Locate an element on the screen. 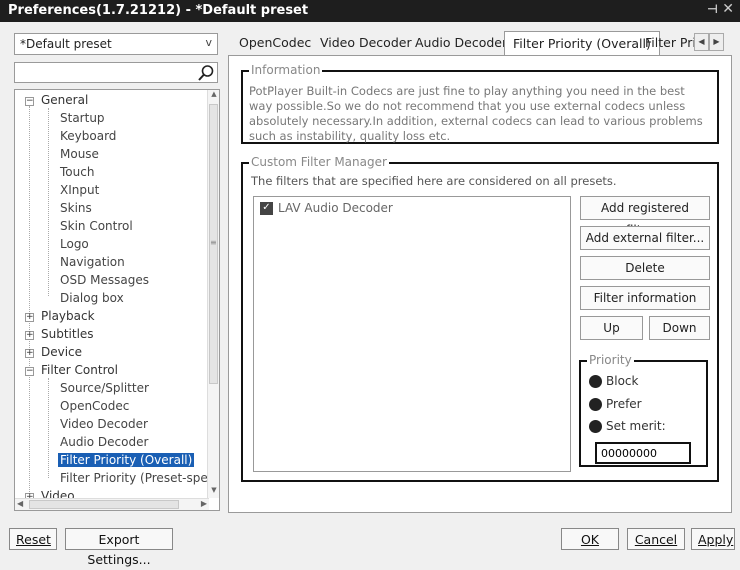 The image size is (740, 570). tree-item-logo: Logo is located at coordinates (74, 245).